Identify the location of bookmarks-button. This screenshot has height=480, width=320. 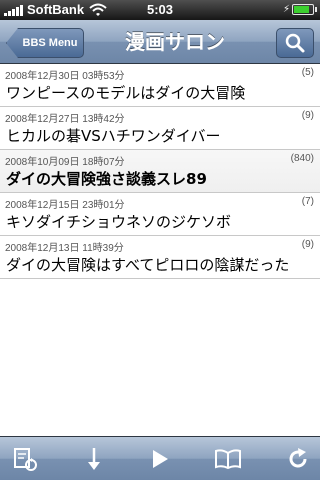
(228, 459).